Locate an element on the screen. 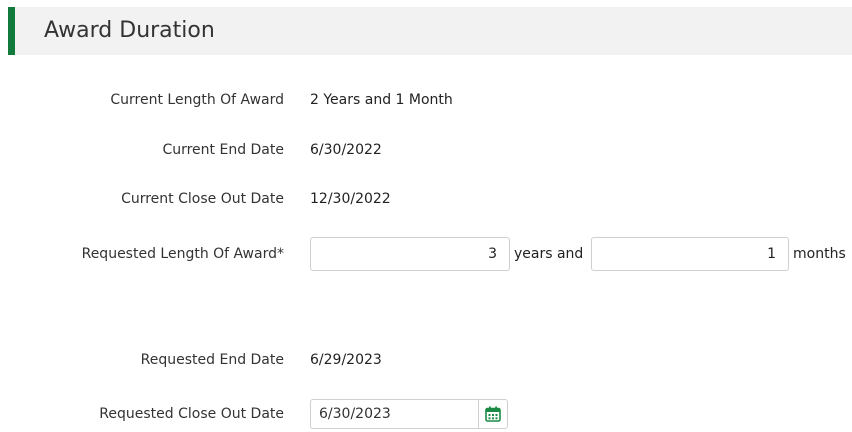 This screenshot has height=432, width=852. requested-close-out-input is located at coordinates (394, 414).